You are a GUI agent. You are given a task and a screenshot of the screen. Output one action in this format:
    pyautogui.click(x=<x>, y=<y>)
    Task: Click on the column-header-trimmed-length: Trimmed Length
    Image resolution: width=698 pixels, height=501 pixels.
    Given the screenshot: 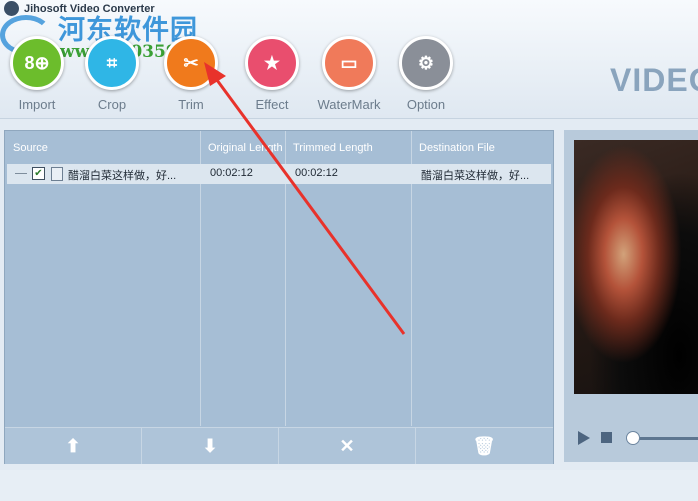 What is the action you would take?
    pyautogui.click(x=333, y=148)
    